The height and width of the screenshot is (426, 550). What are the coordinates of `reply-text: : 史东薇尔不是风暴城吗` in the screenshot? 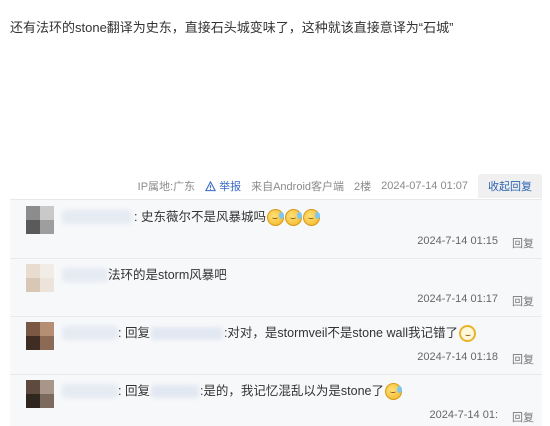 It's located at (227, 217).